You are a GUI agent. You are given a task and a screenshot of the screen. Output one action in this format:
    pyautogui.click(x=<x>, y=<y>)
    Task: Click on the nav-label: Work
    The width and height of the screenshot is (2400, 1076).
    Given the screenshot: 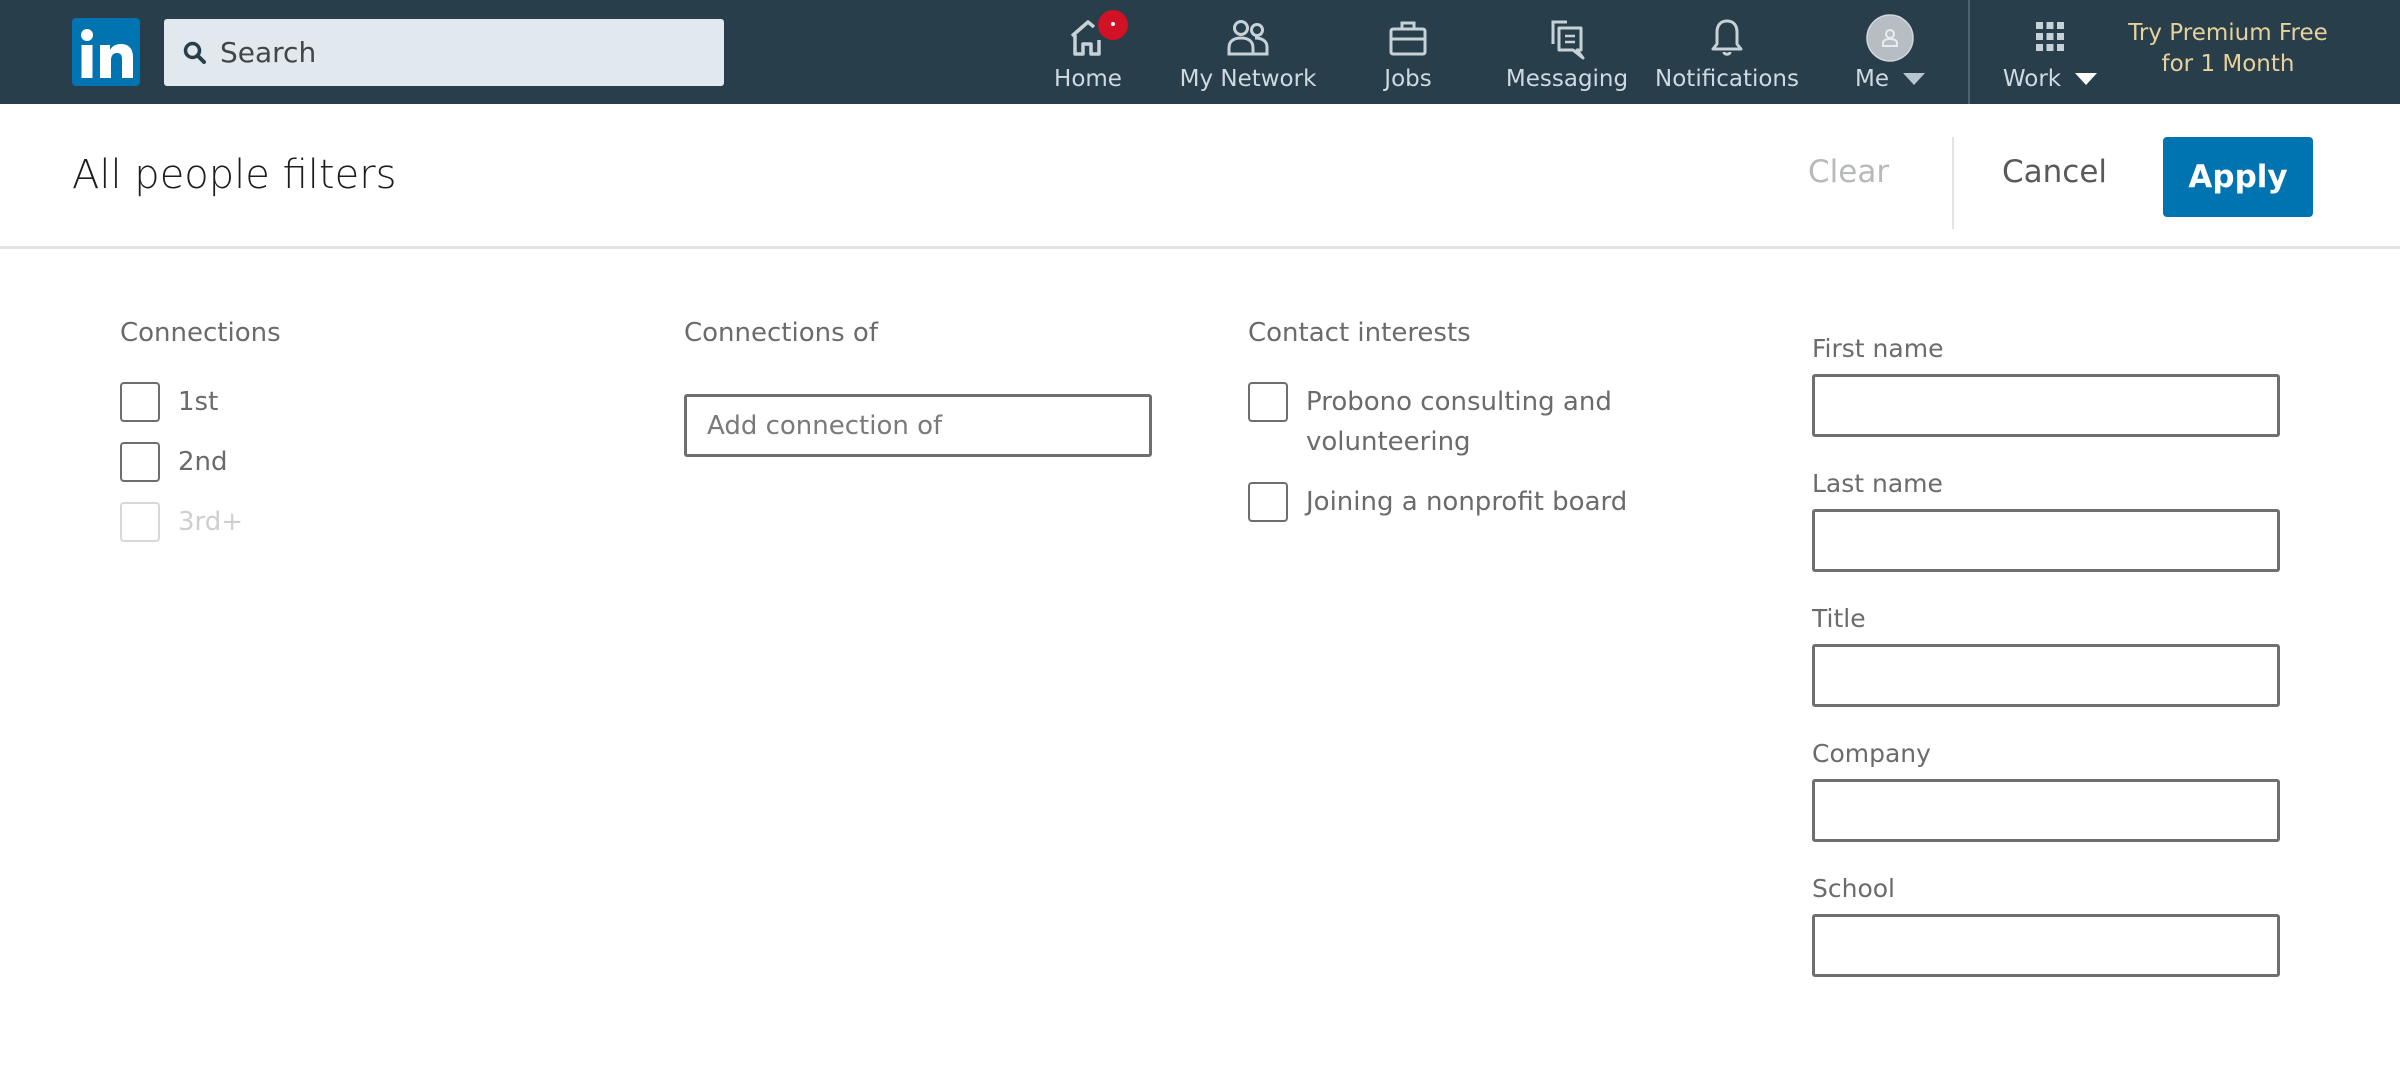 What is the action you would take?
    pyautogui.click(x=2050, y=79)
    